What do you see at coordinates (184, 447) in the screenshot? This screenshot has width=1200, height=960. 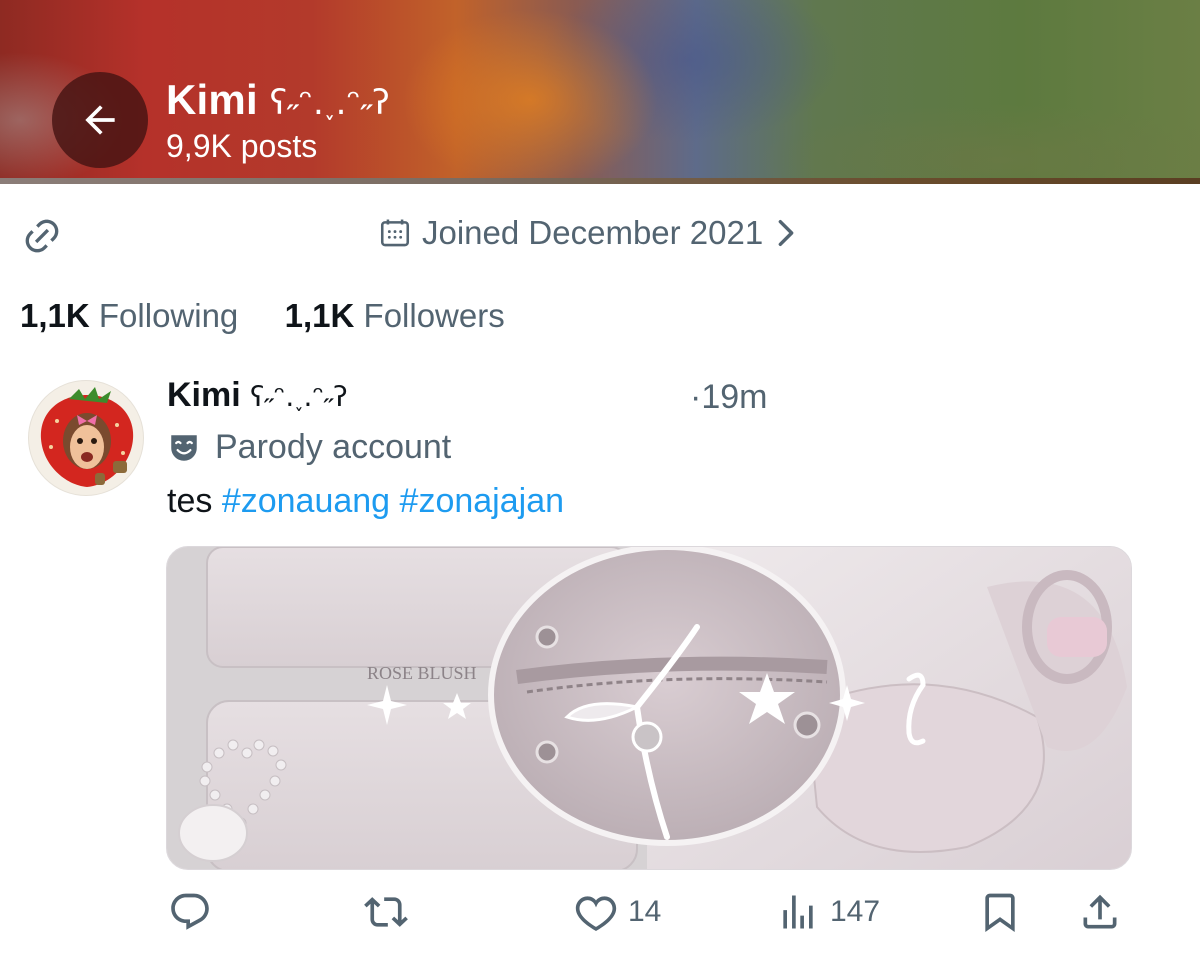 I see `theater-mask-icon` at bounding box center [184, 447].